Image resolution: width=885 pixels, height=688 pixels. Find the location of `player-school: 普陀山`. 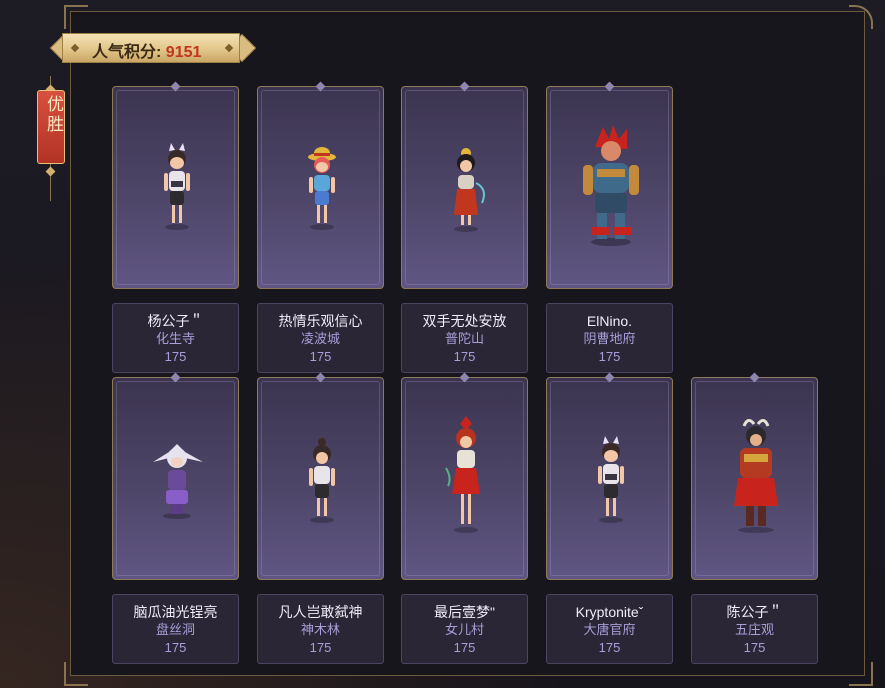

player-school: 普陀山 is located at coordinates (464, 338).